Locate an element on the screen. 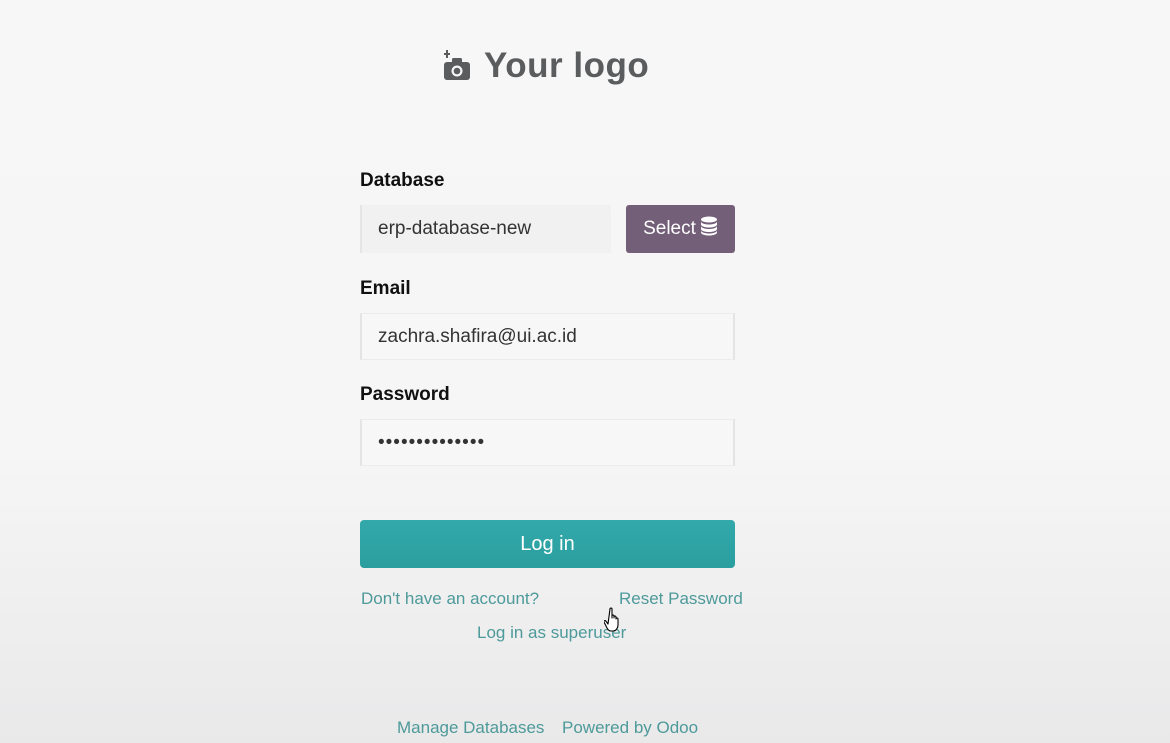 This screenshot has width=1170, height=743. login-form: Database Select Email Password is located at coordinates (547, 318).